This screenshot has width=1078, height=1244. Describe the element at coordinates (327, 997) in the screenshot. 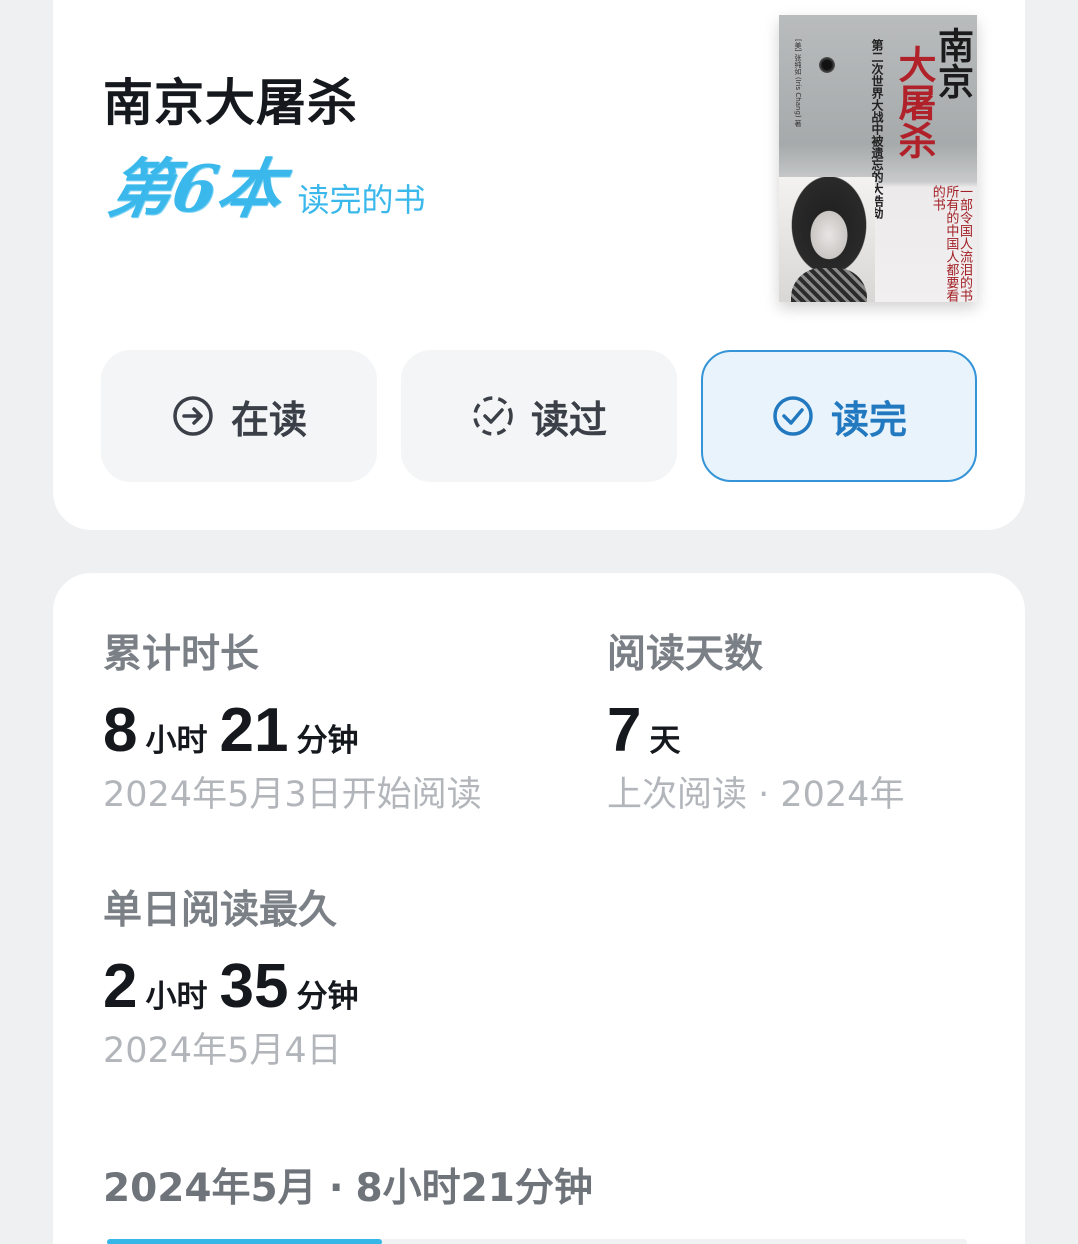

I see `max-minutes-unit: 分钟` at that location.